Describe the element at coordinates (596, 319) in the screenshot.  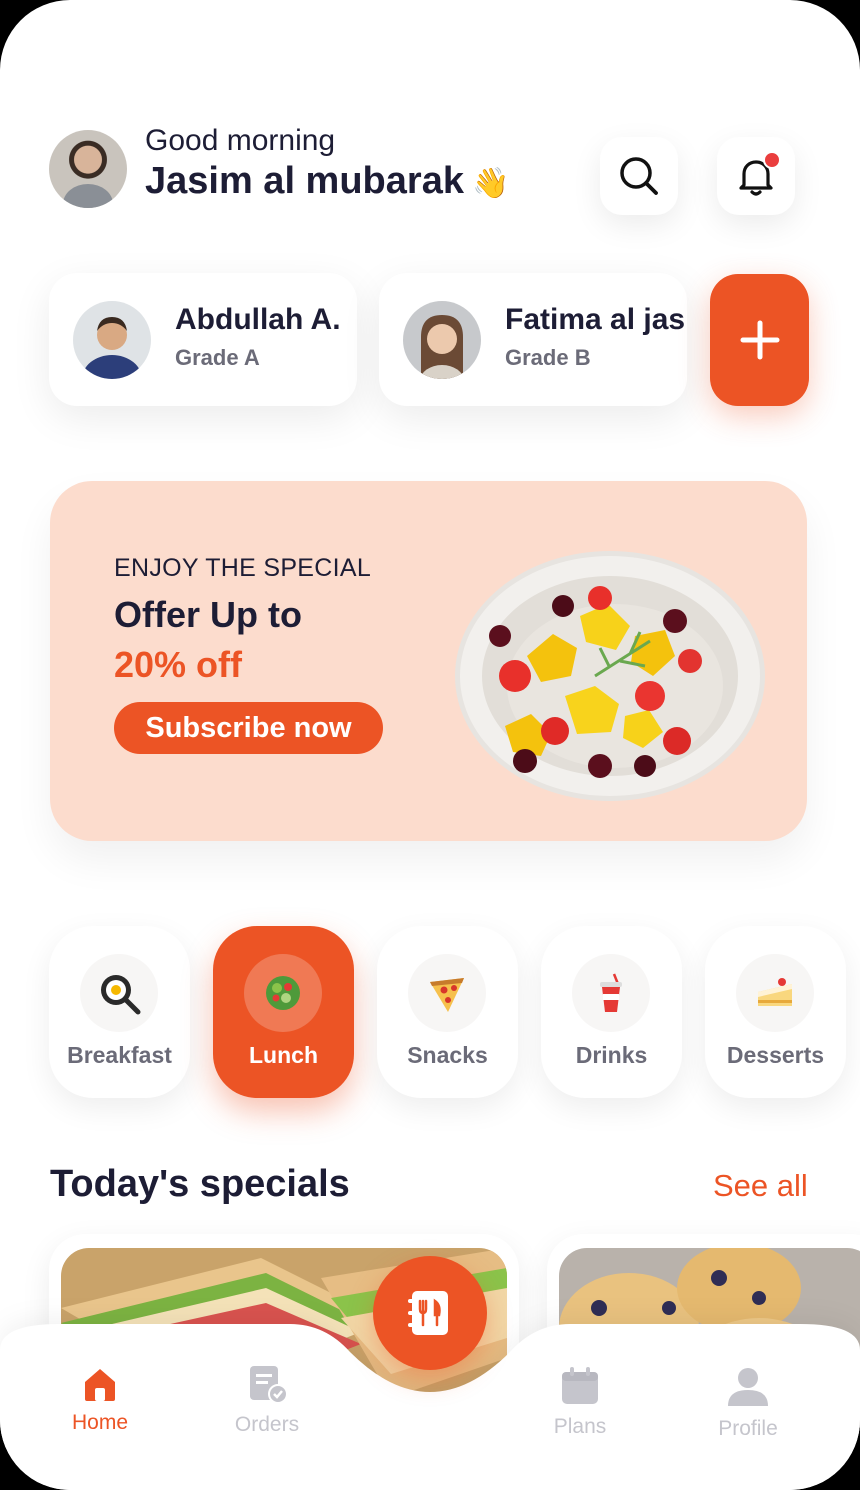
I see `child-name: Fatima al jasim` at that location.